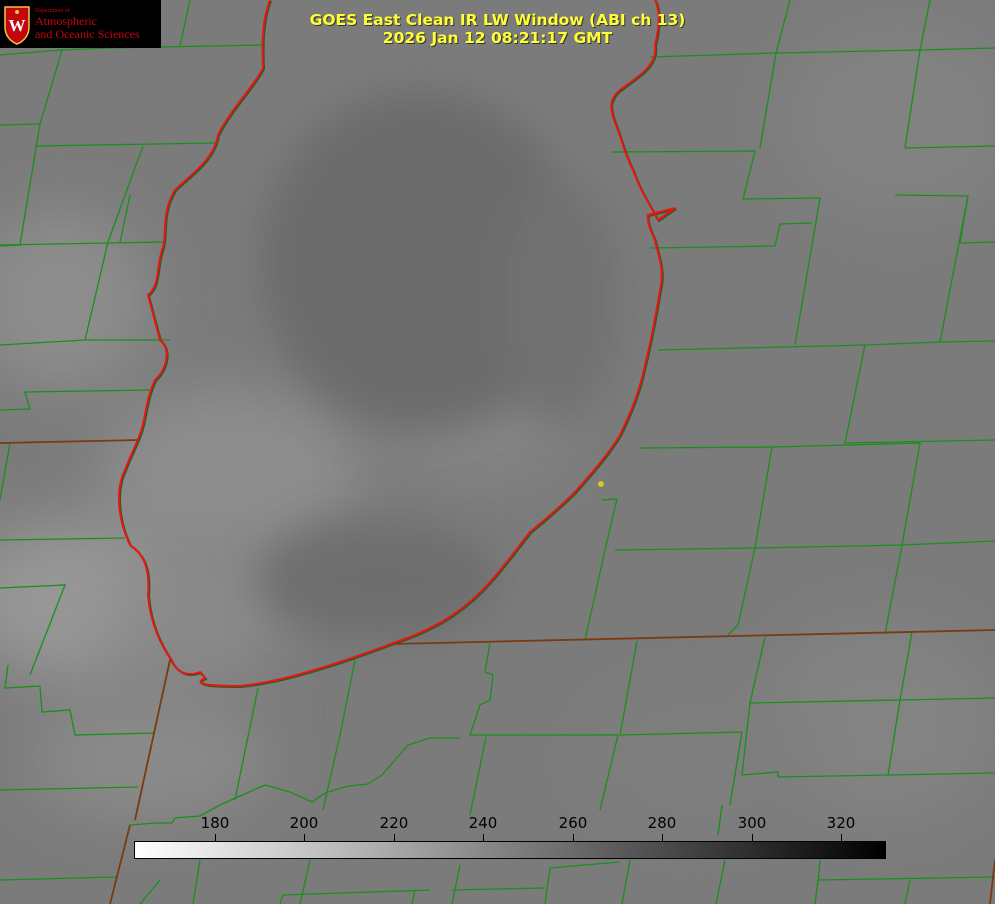 The height and width of the screenshot is (904, 995). What do you see at coordinates (573, 823) in the screenshot?
I see `colorbar-tick-label: 260` at bounding box center [573, 823].